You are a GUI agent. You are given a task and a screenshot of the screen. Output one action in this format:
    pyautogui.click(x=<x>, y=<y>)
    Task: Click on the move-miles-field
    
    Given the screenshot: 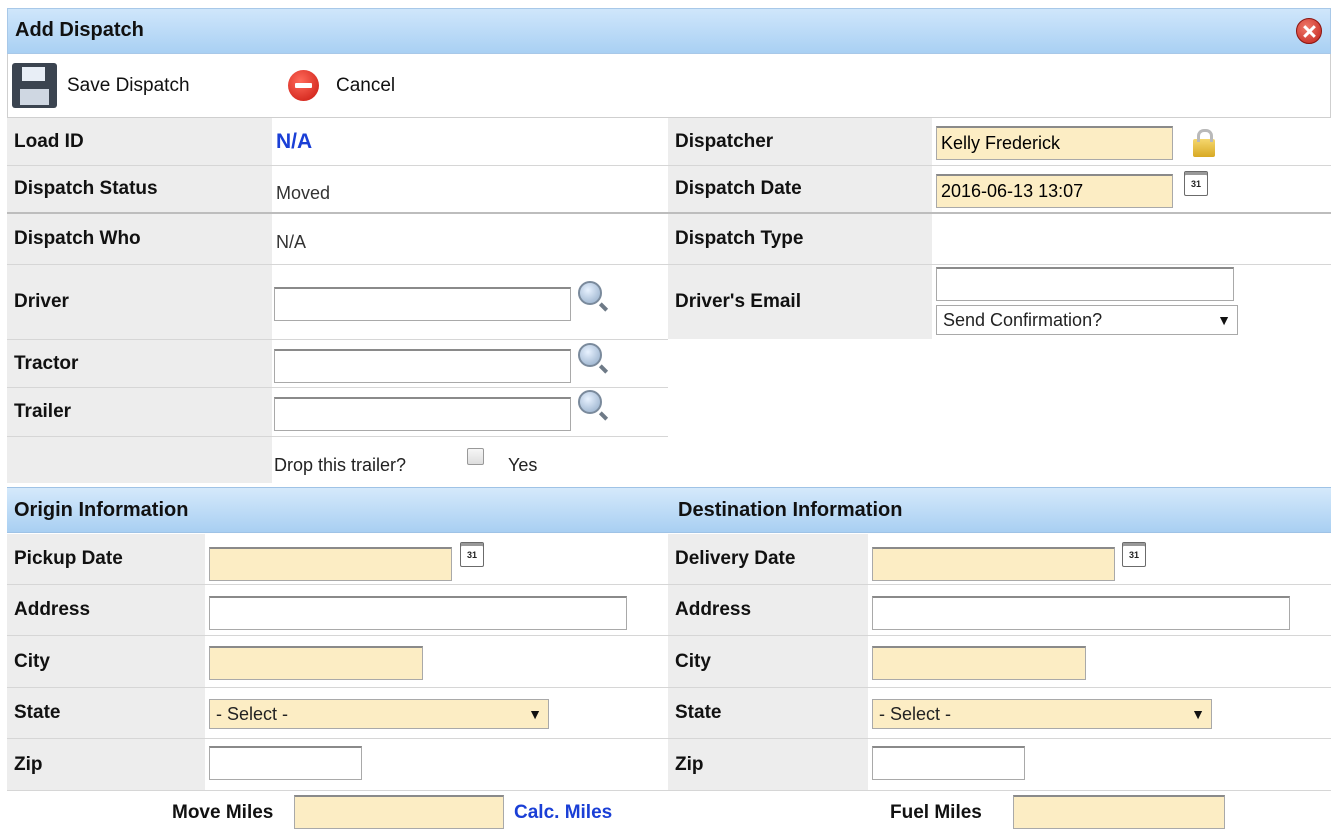 What is the action you would take?
    pyautogui.click(x=399, y=812)
    